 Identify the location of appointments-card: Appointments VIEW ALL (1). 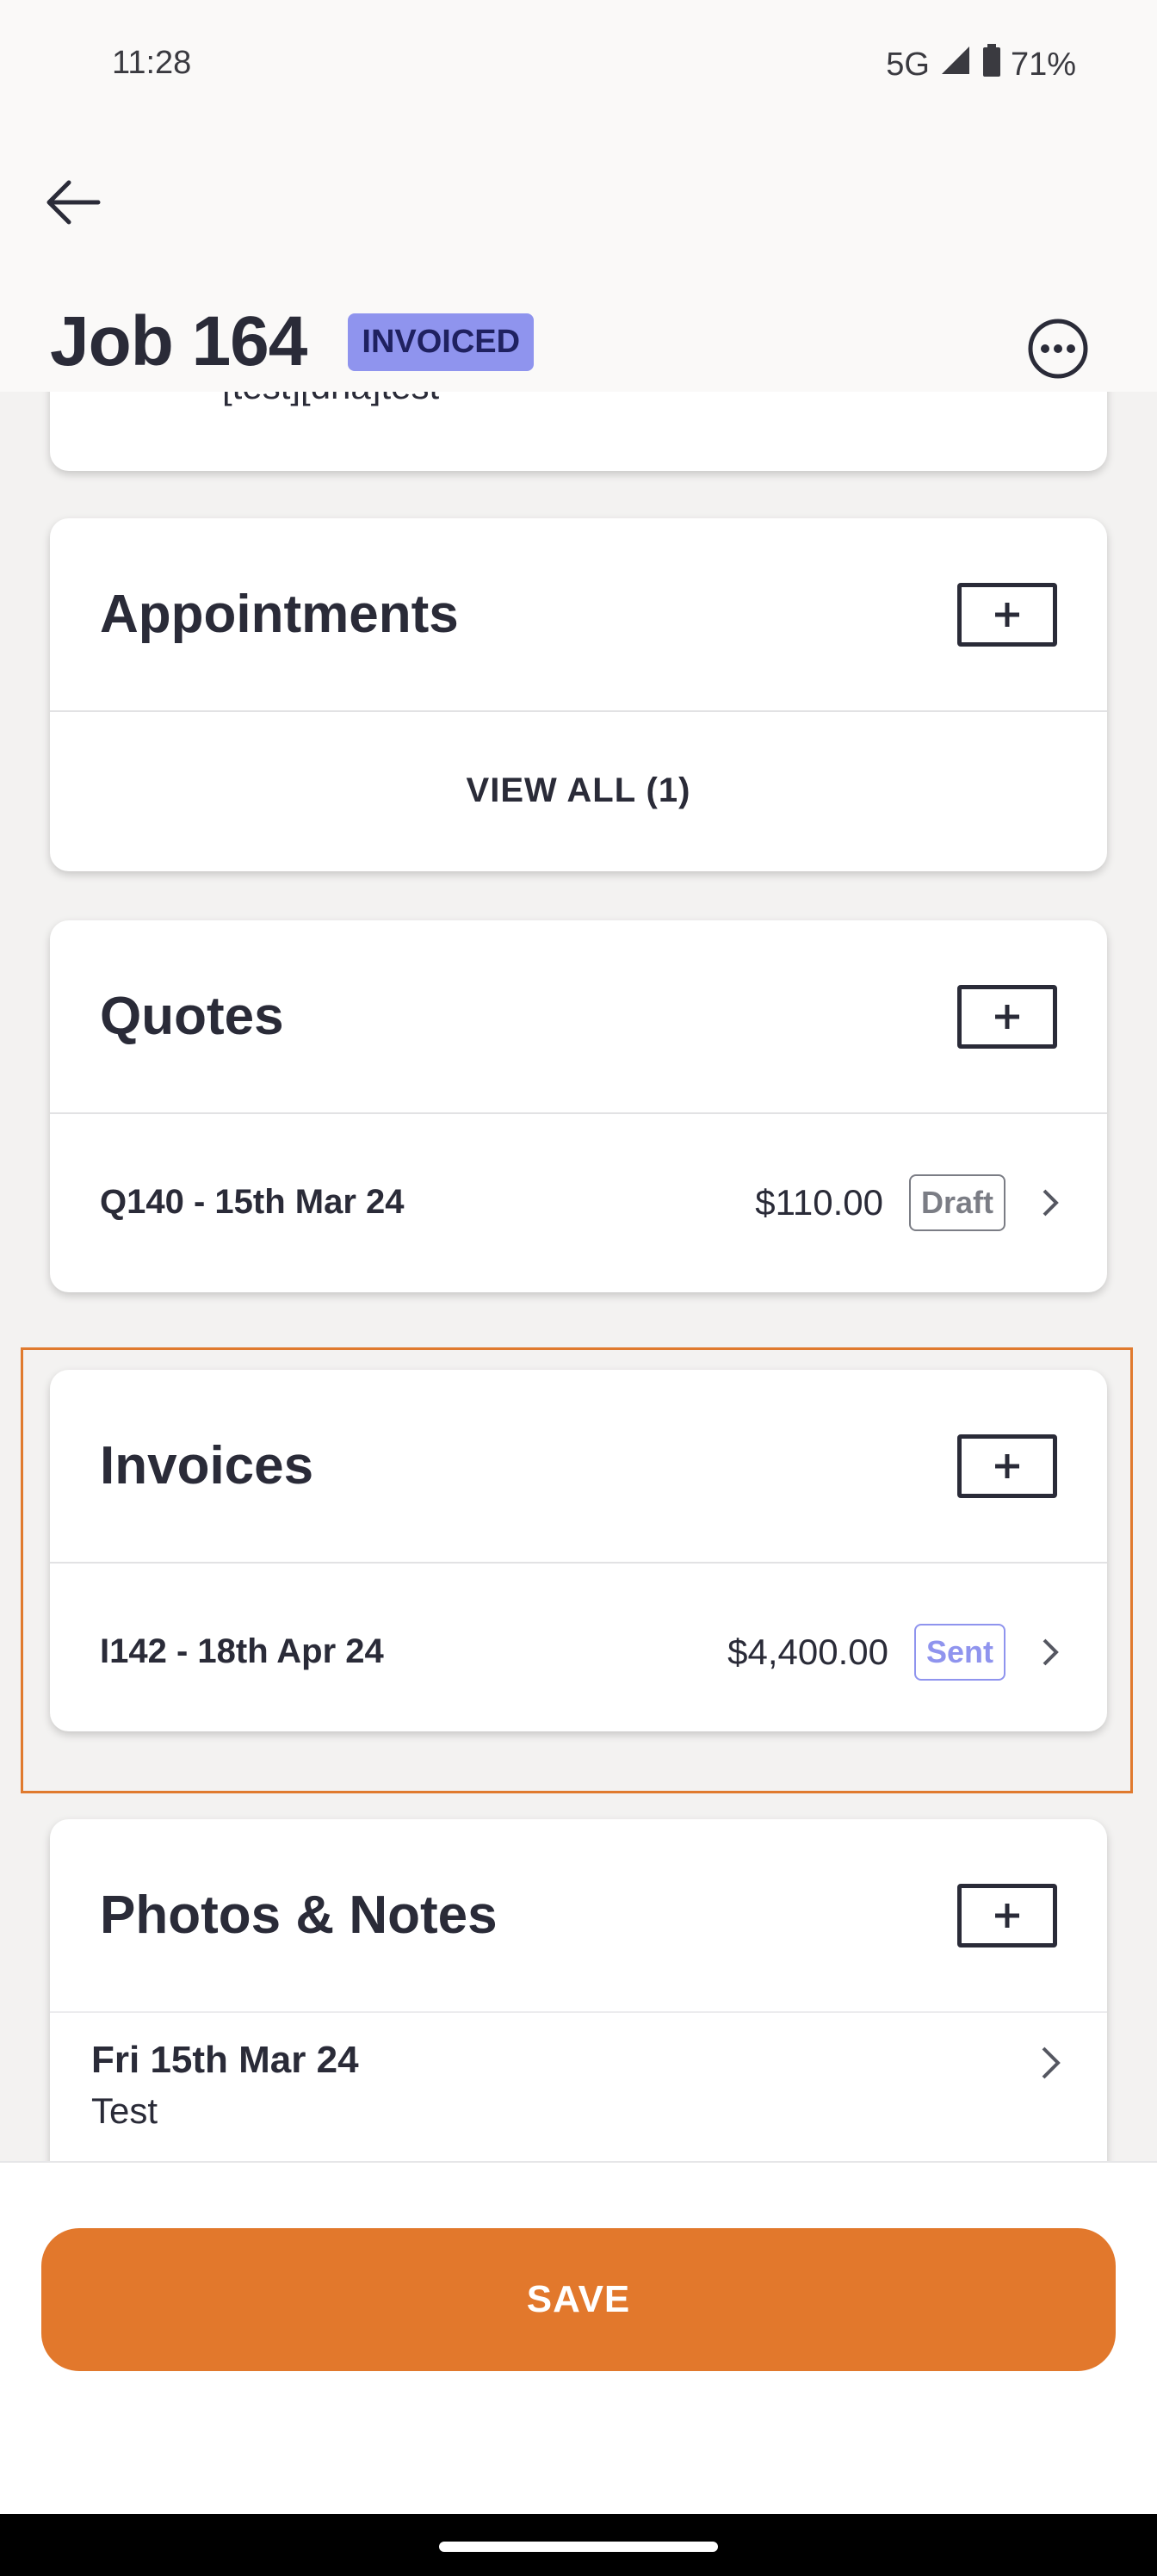
(579, 695).